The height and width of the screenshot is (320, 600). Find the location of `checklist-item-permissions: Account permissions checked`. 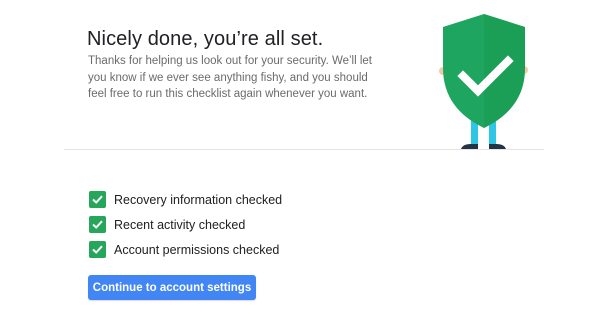

checklist-item-permissions: Account permissions checked is located at coordinates (185, 249).